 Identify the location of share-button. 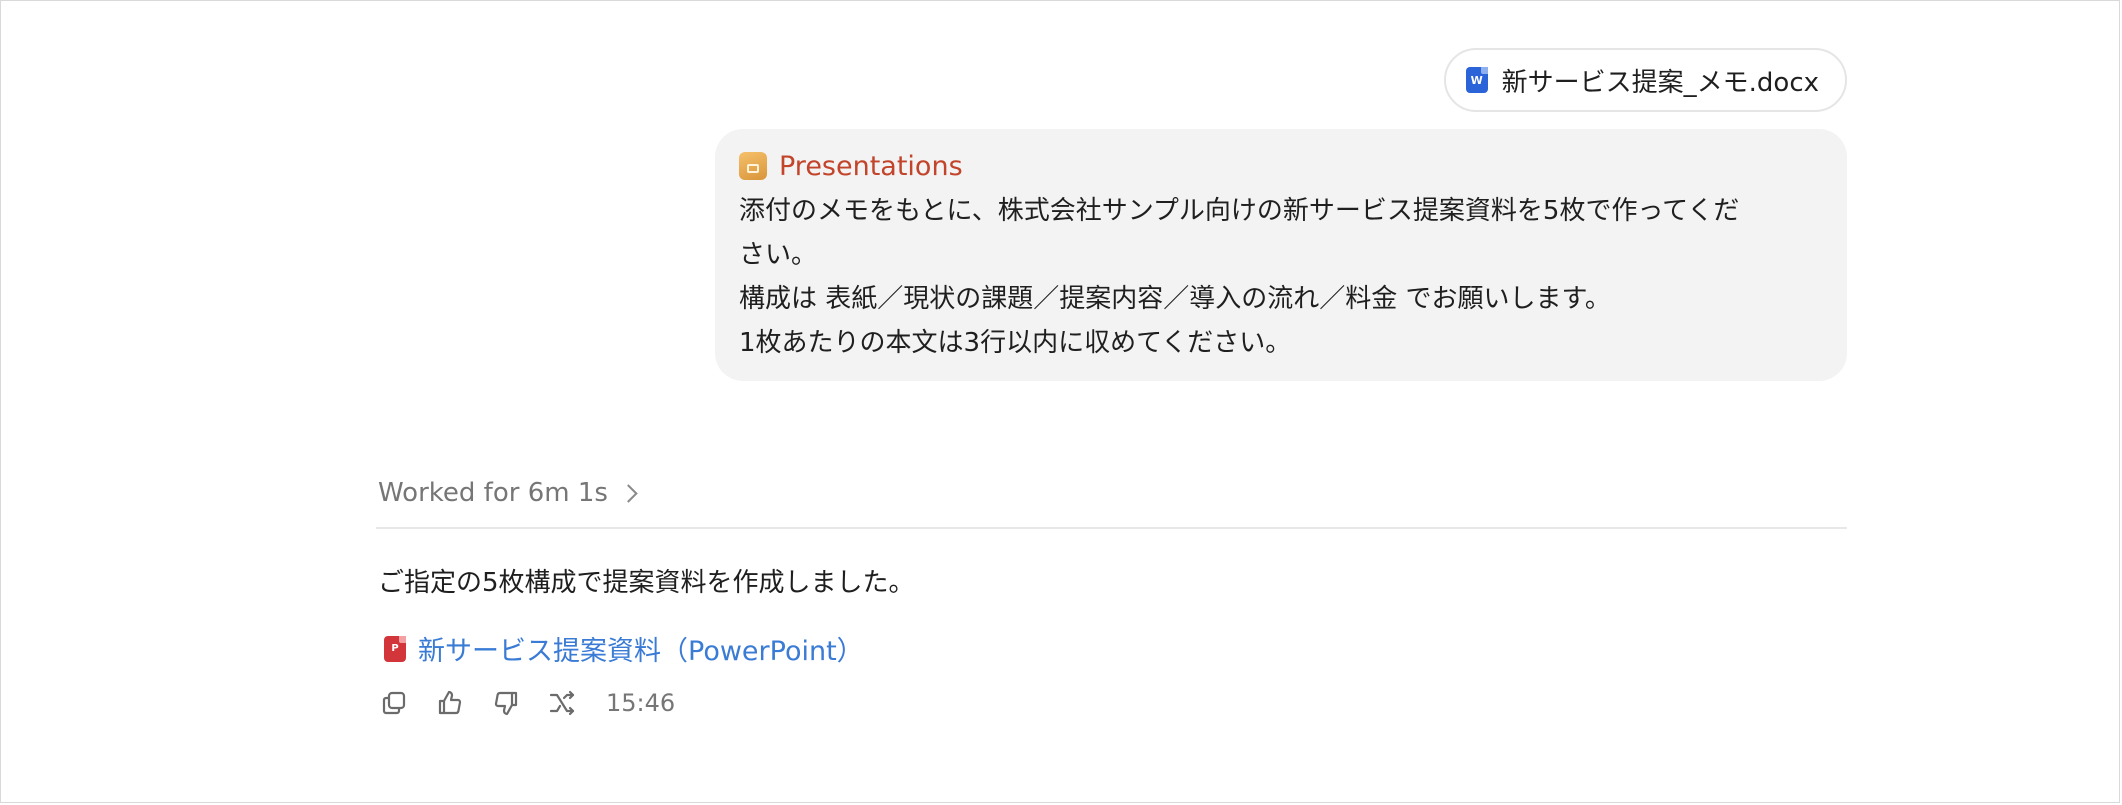
(562, 703).